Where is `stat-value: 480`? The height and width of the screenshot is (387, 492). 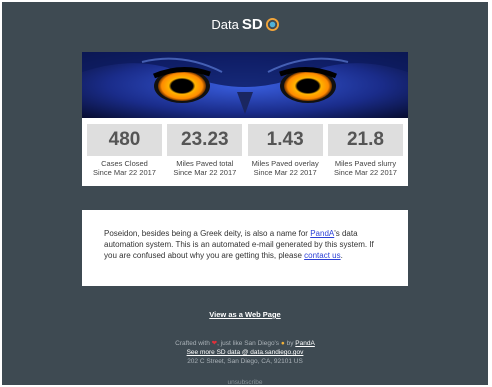
stat-value: 480 is located at coordinates (124, 140).